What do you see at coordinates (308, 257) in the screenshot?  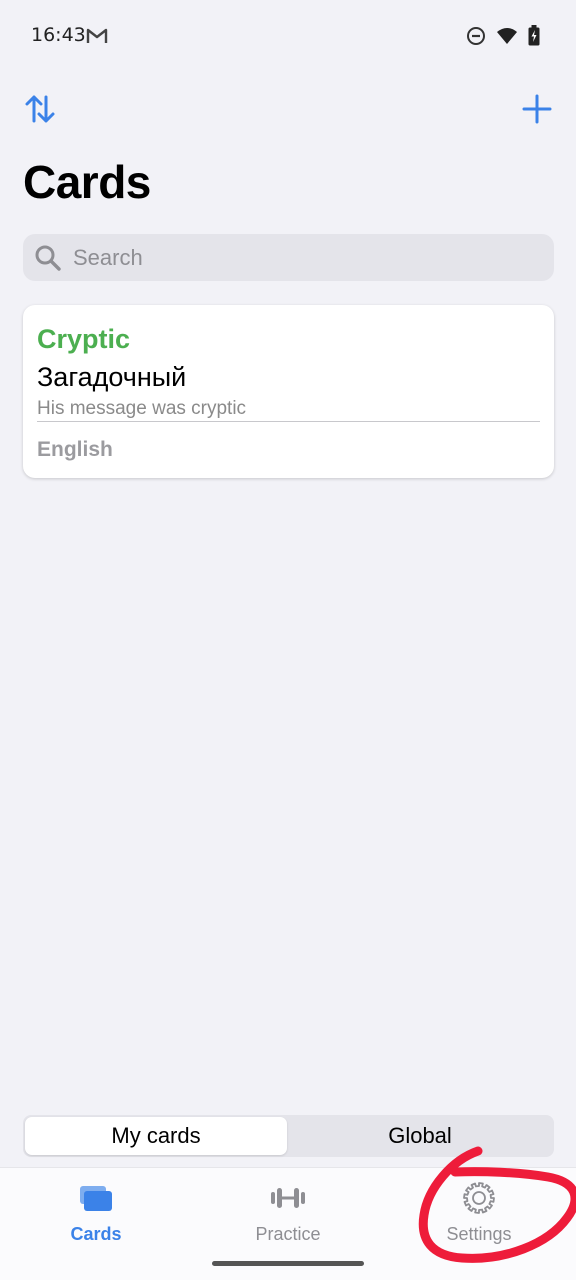 I see `search-input` at bounding box center [308, 257].